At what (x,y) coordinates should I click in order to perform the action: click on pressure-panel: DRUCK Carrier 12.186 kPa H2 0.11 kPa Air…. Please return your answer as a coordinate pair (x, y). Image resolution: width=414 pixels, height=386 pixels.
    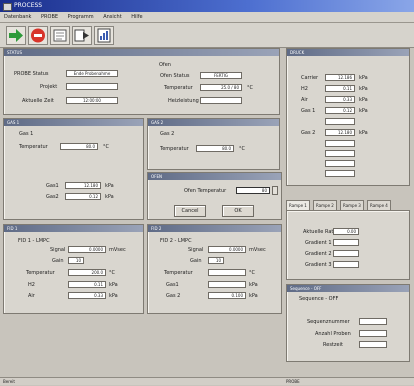
    Looking at the image, I should click on (348, 117).